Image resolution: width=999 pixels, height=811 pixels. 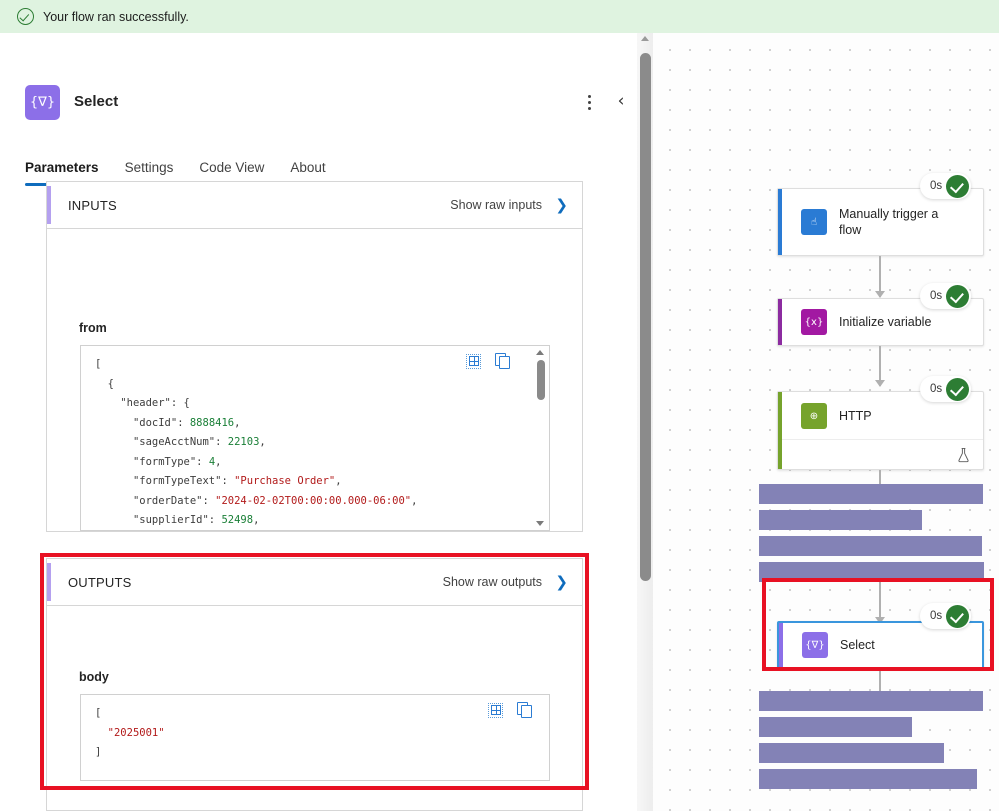 I want to click on from-field-label: from, so click(x=93, y=328).